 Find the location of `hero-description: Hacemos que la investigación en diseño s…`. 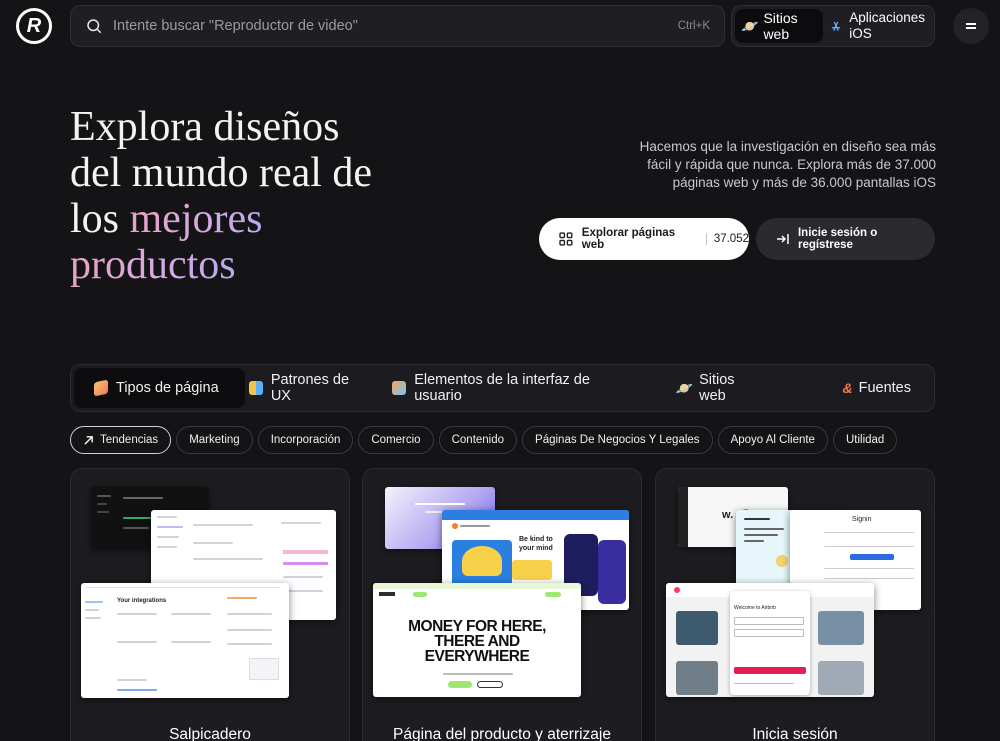

hero-description: Hacemos que la investigación en diseño s… is located at coordinates (787, 164).